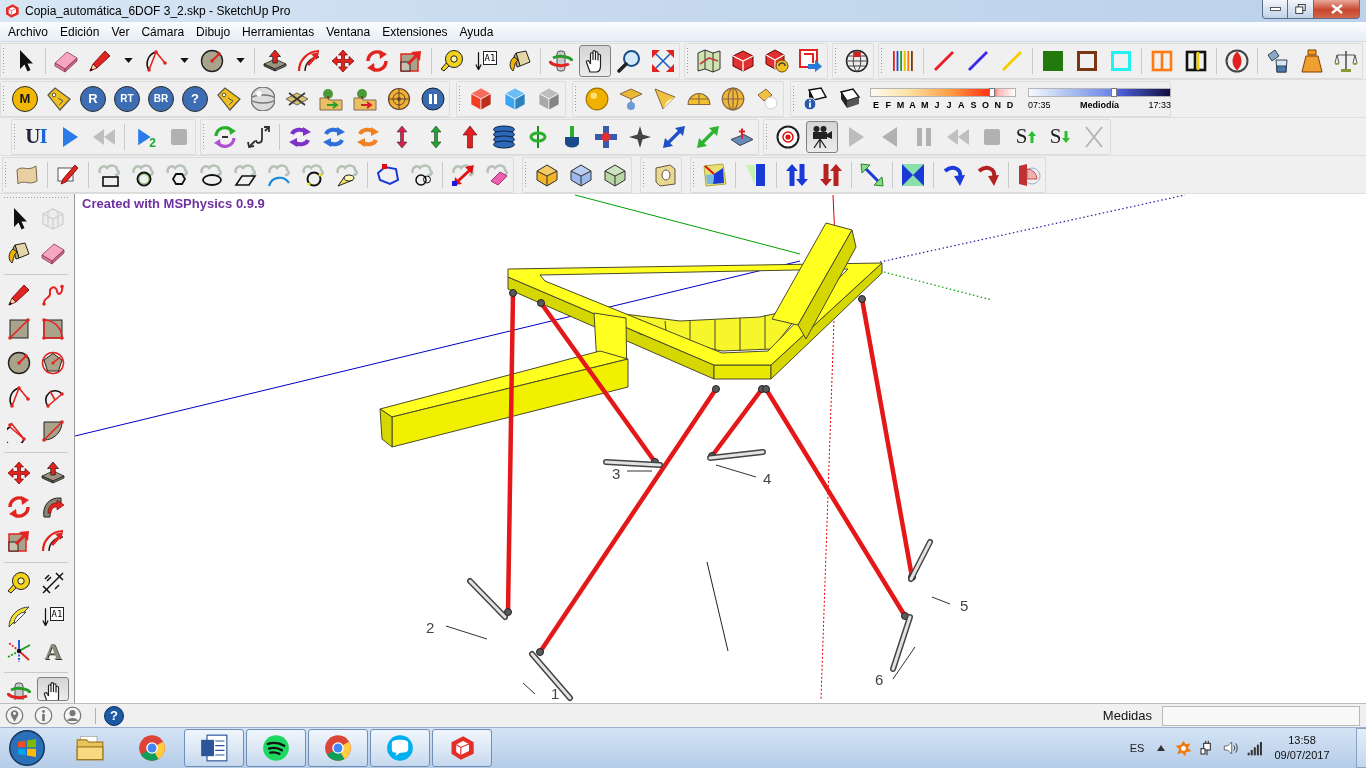 The image size is (1366, 768). Describe the element at coordinates (913, 174) in the screenshot. I see `hourglass-icon` at that location.